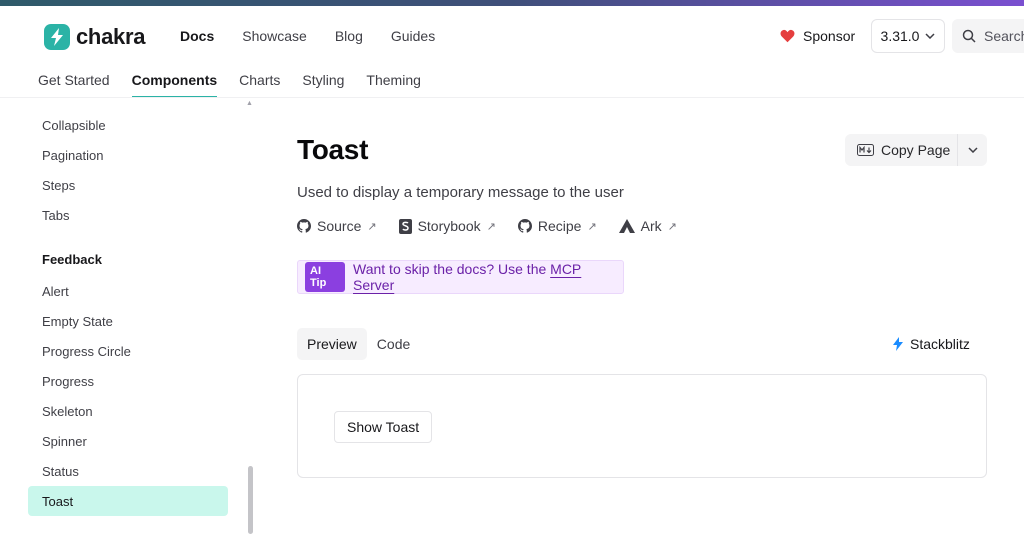 This screenshot has height=534, width=1024. What do you see at coordinates (128, 321) in the screenshot?
I see `sidebar-item-empty-state: Empty State` at bounding box center [128, 321].